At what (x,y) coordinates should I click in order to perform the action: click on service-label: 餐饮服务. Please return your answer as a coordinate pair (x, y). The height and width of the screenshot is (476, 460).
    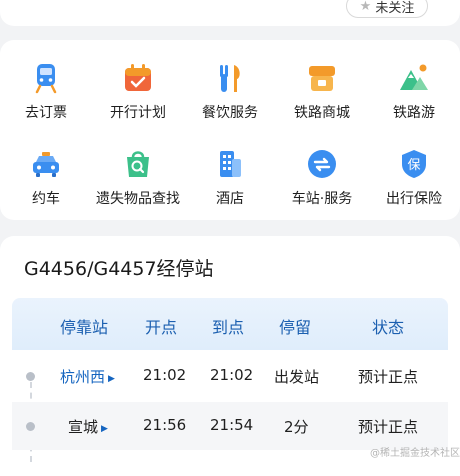
    Looking at the image, I should click on (230, 113).